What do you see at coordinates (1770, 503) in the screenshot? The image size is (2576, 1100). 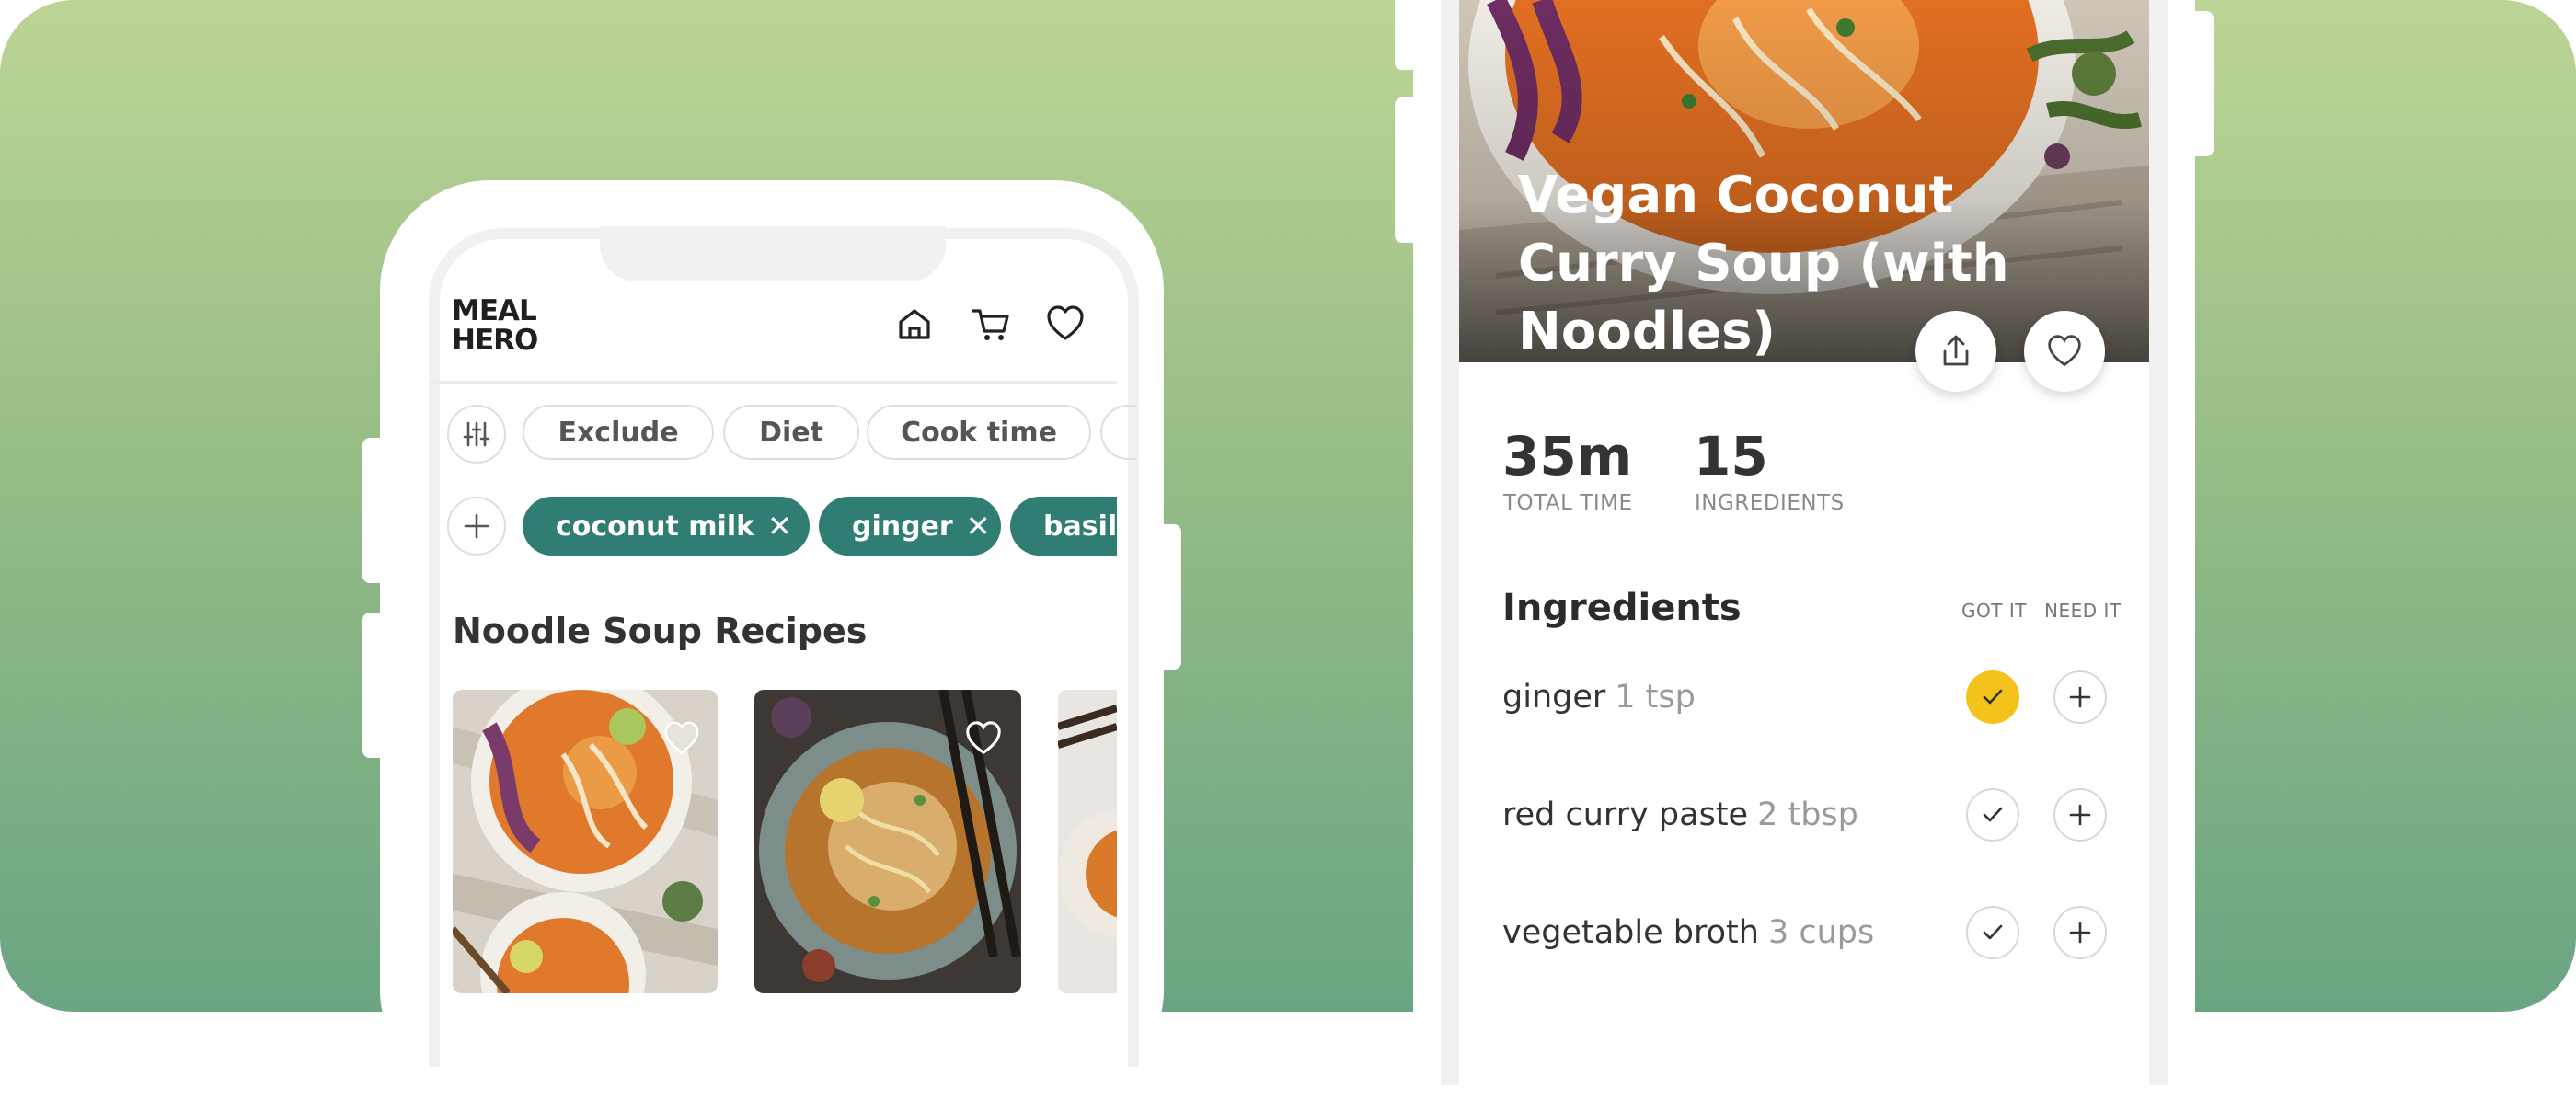 I see `ingredient-count-label: INGREDIENTS` at bounding box center [1770, 503].